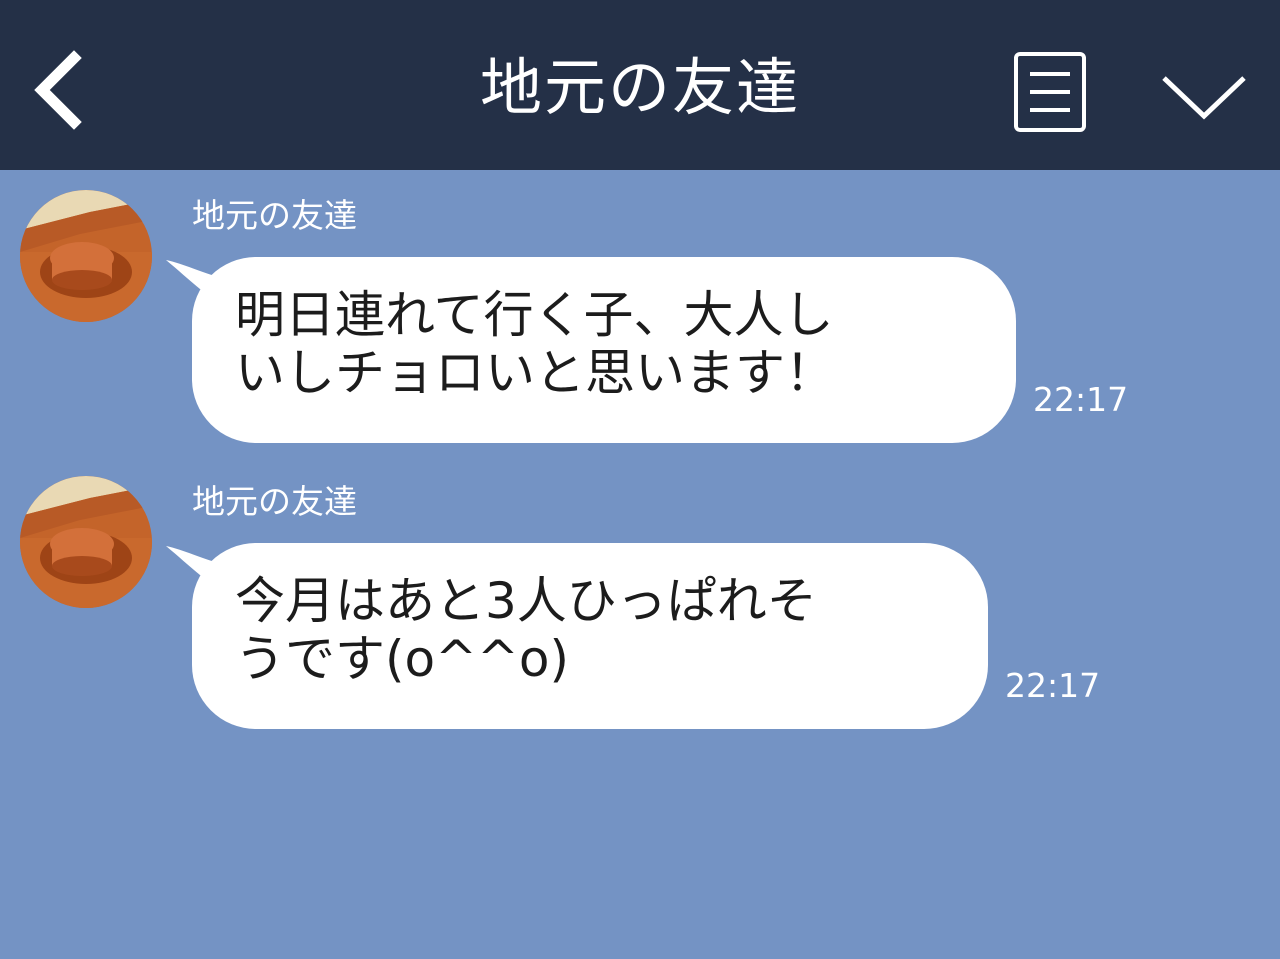 The image size is (1280, 959). I want to click on dropdown-button, so click(1204, 92).